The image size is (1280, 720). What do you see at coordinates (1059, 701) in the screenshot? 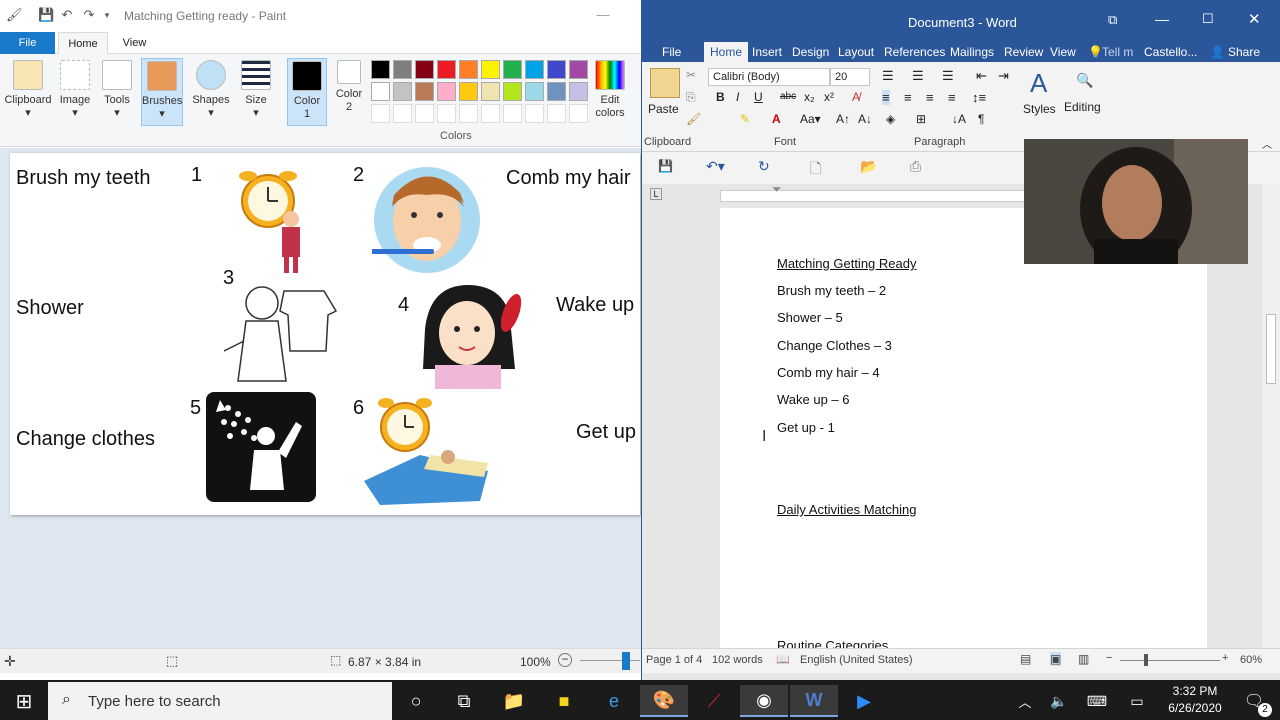
I see `volume-icon: 🔈` at bounding box center [1059, 701].